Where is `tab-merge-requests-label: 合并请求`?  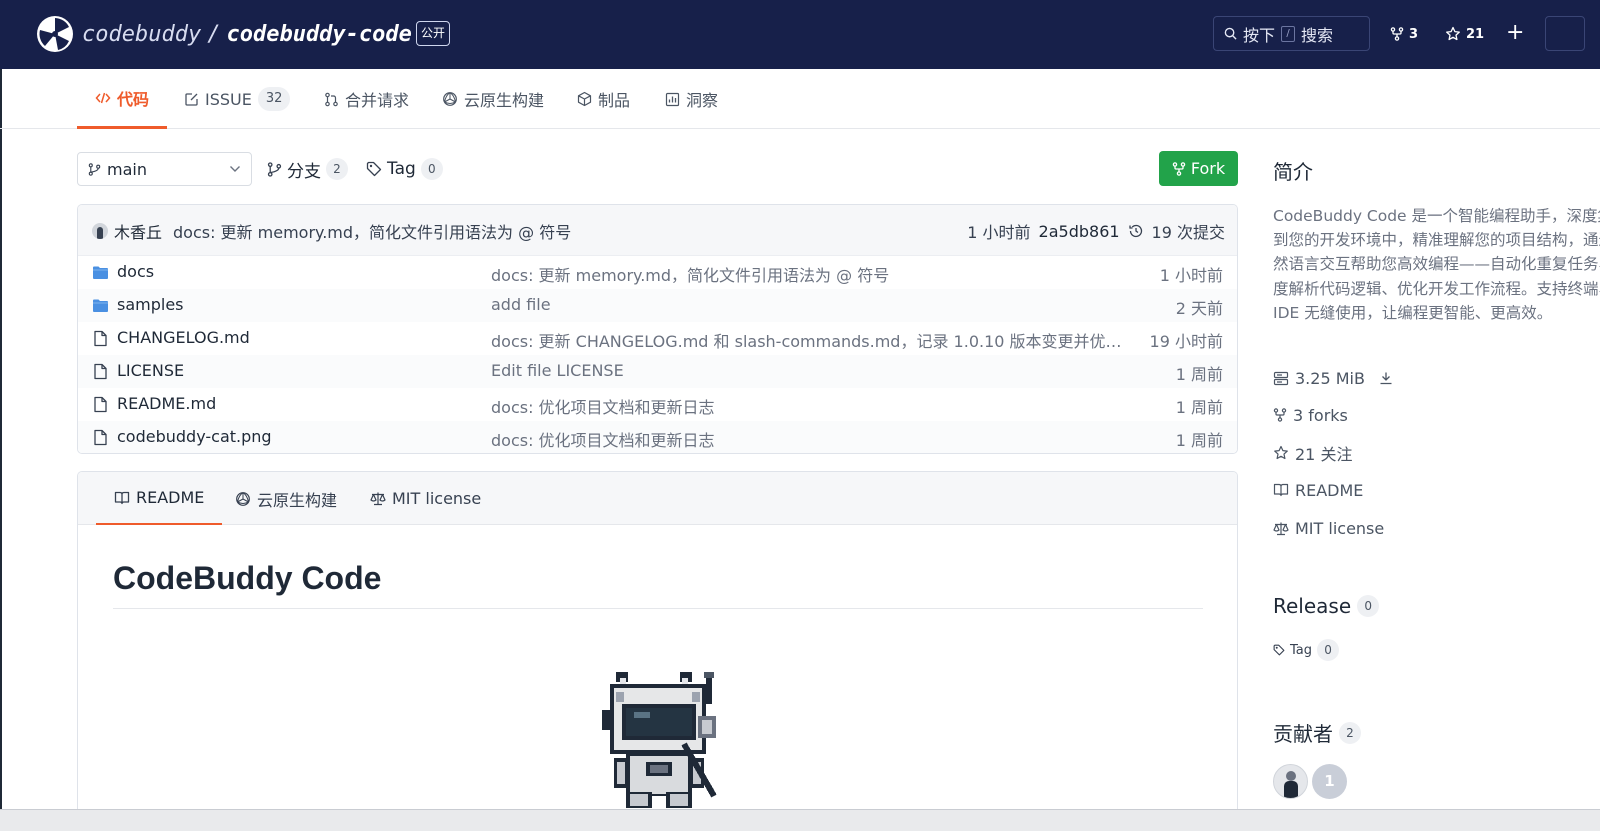 tab-merge-requests-label: 合并请求 is located at coordinates (377, 100).